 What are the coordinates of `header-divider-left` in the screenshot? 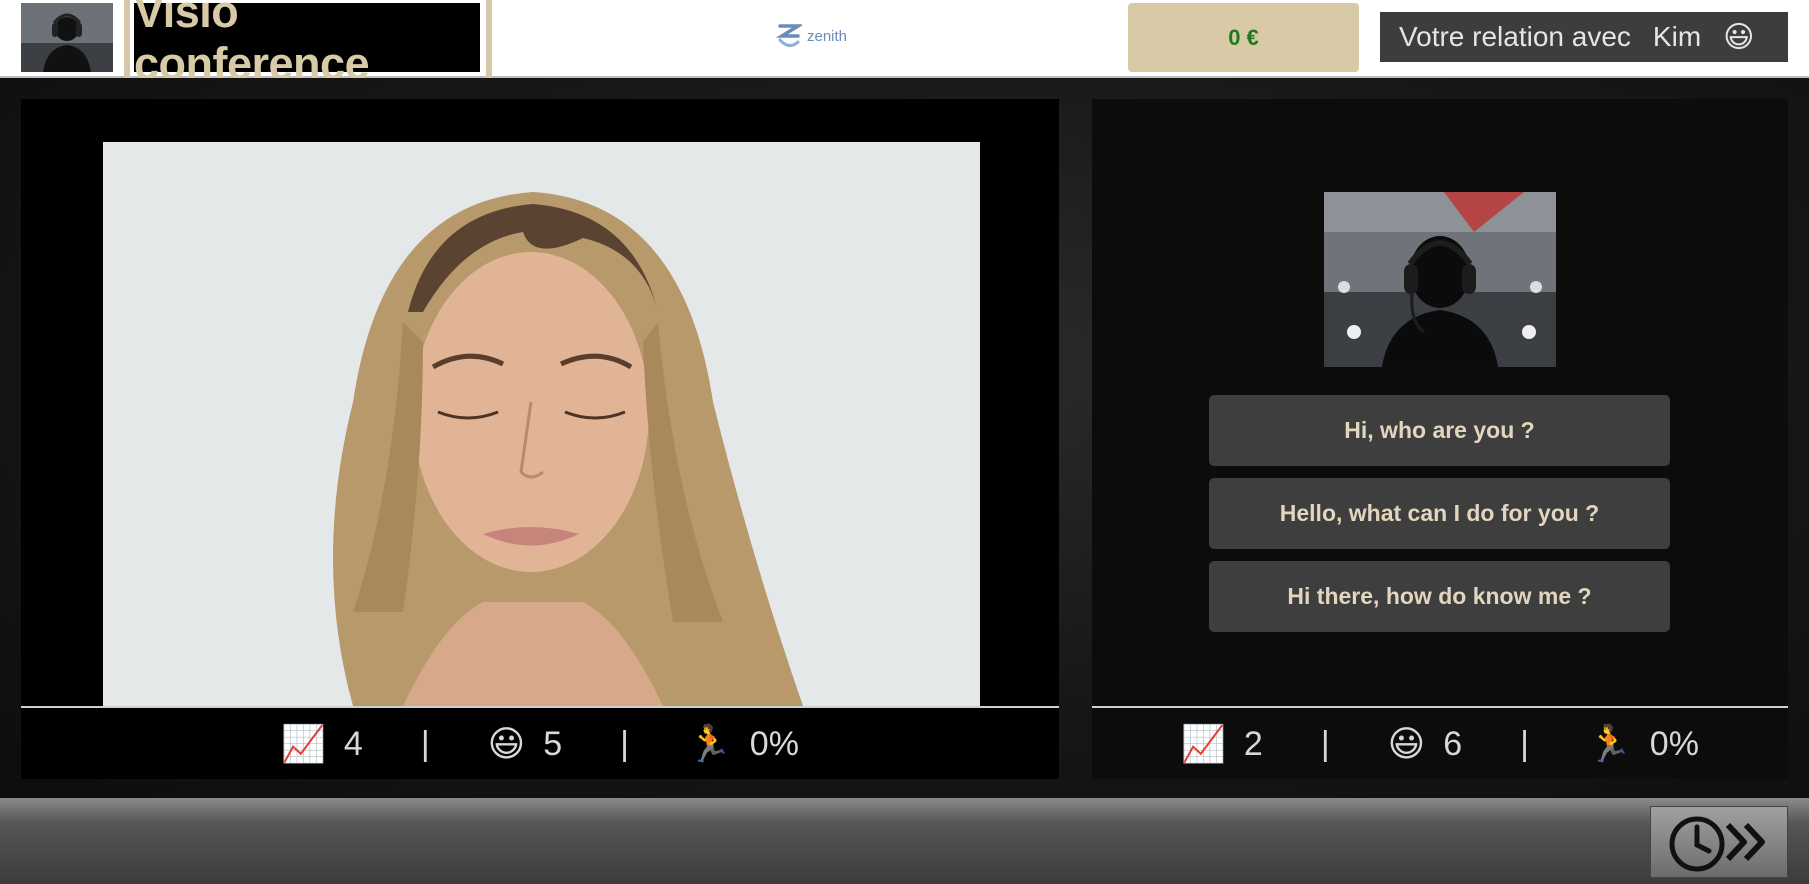 It's located at (127, 39).